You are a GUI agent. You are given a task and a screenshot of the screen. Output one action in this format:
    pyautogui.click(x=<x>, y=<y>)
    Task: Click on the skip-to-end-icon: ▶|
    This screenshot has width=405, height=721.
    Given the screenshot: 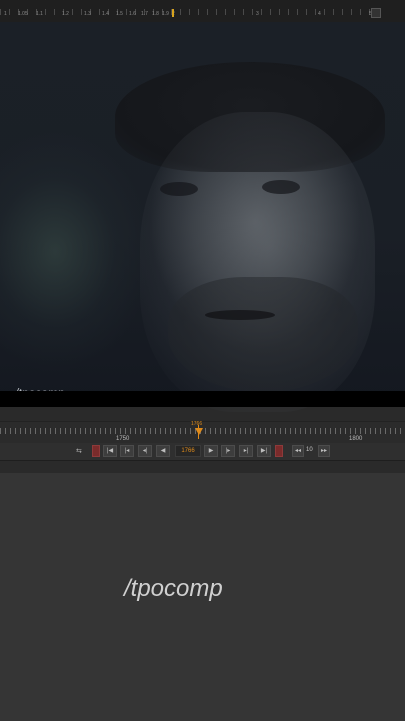 What is the action you would take?
    pyautogui.click(x=264, y=451)
    